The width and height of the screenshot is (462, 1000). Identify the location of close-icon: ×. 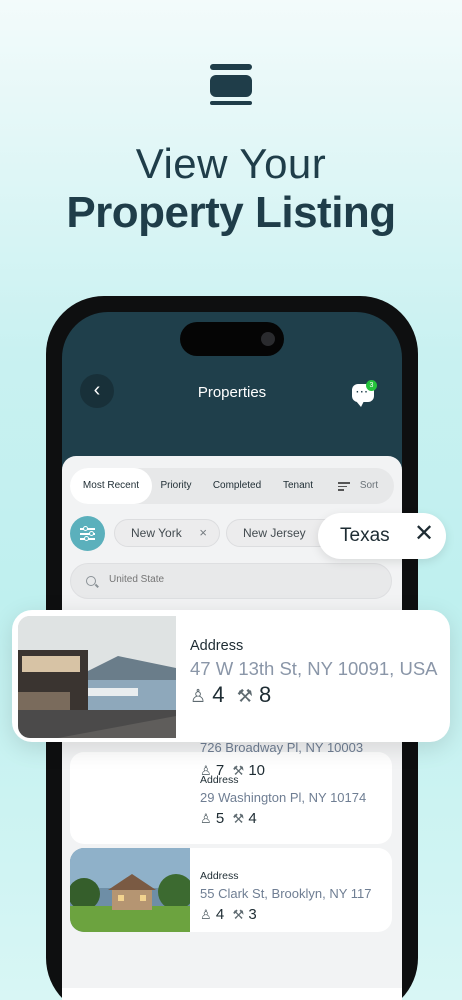
(203, 533).